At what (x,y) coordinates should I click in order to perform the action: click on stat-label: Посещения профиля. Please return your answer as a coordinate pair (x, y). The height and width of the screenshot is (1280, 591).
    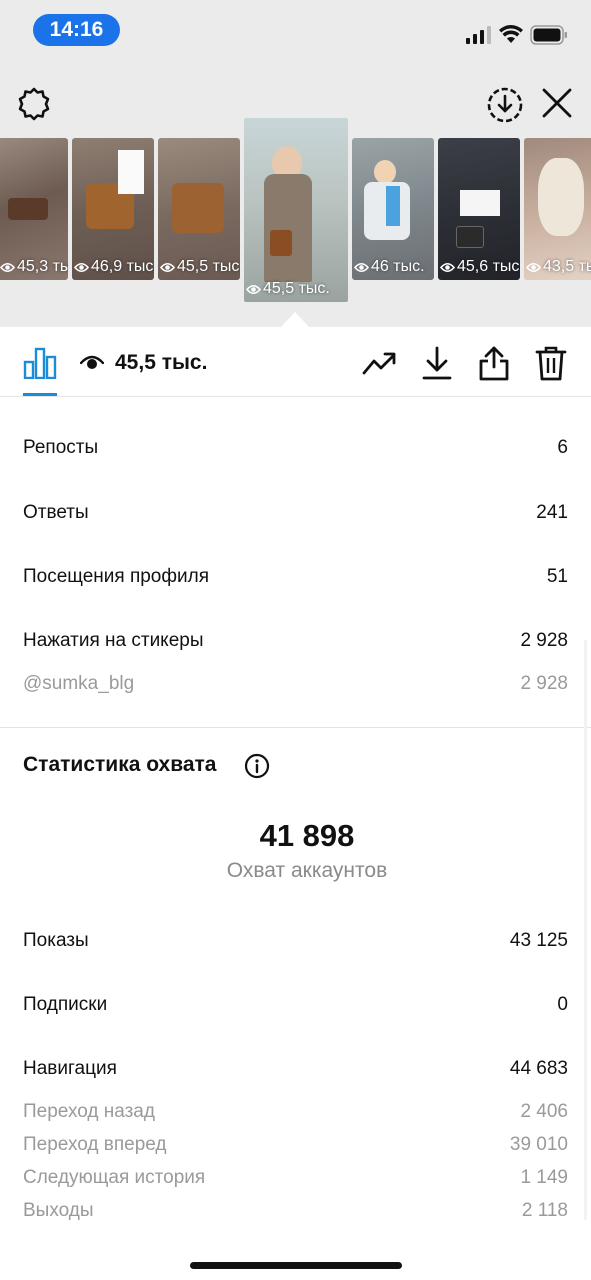
    Looking at the image, I should click on (116, 576).